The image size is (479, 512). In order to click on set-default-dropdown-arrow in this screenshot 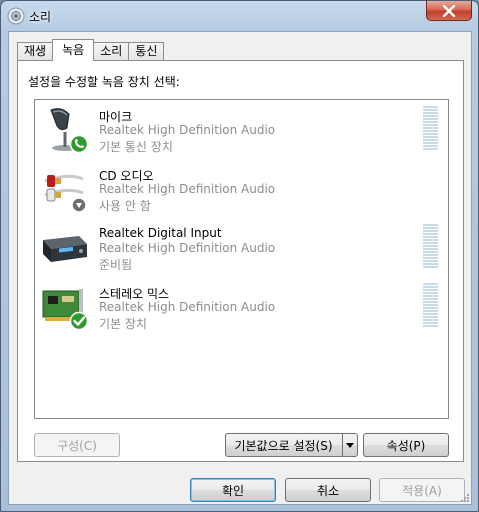, I will do `click(349, 445)`.